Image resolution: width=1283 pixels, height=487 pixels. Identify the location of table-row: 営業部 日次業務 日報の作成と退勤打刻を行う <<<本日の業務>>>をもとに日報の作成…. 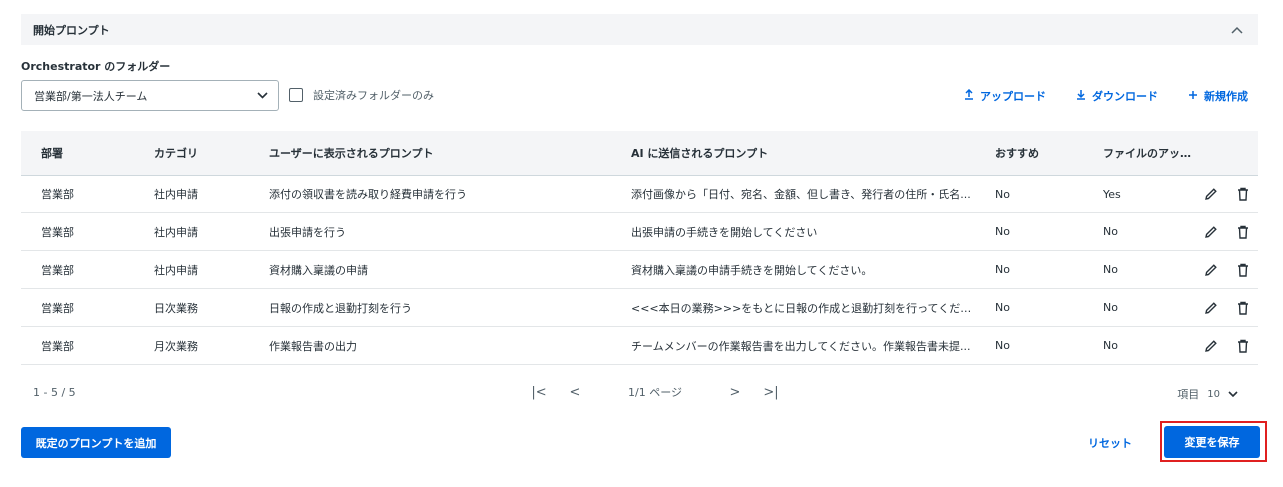
(639, 308).